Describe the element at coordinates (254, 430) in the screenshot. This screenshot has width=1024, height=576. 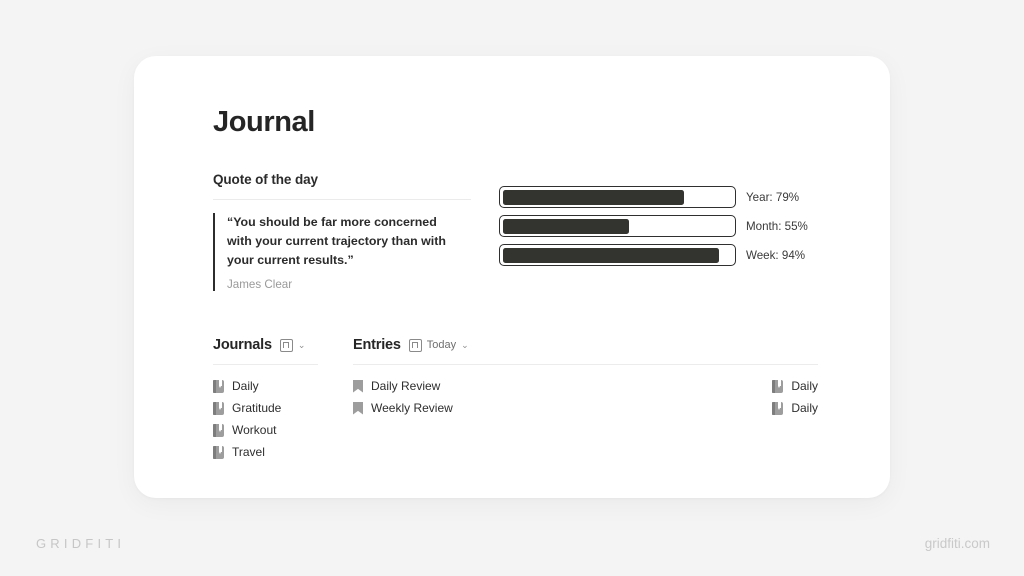
I see `journal-item-label: Workout` at that location.